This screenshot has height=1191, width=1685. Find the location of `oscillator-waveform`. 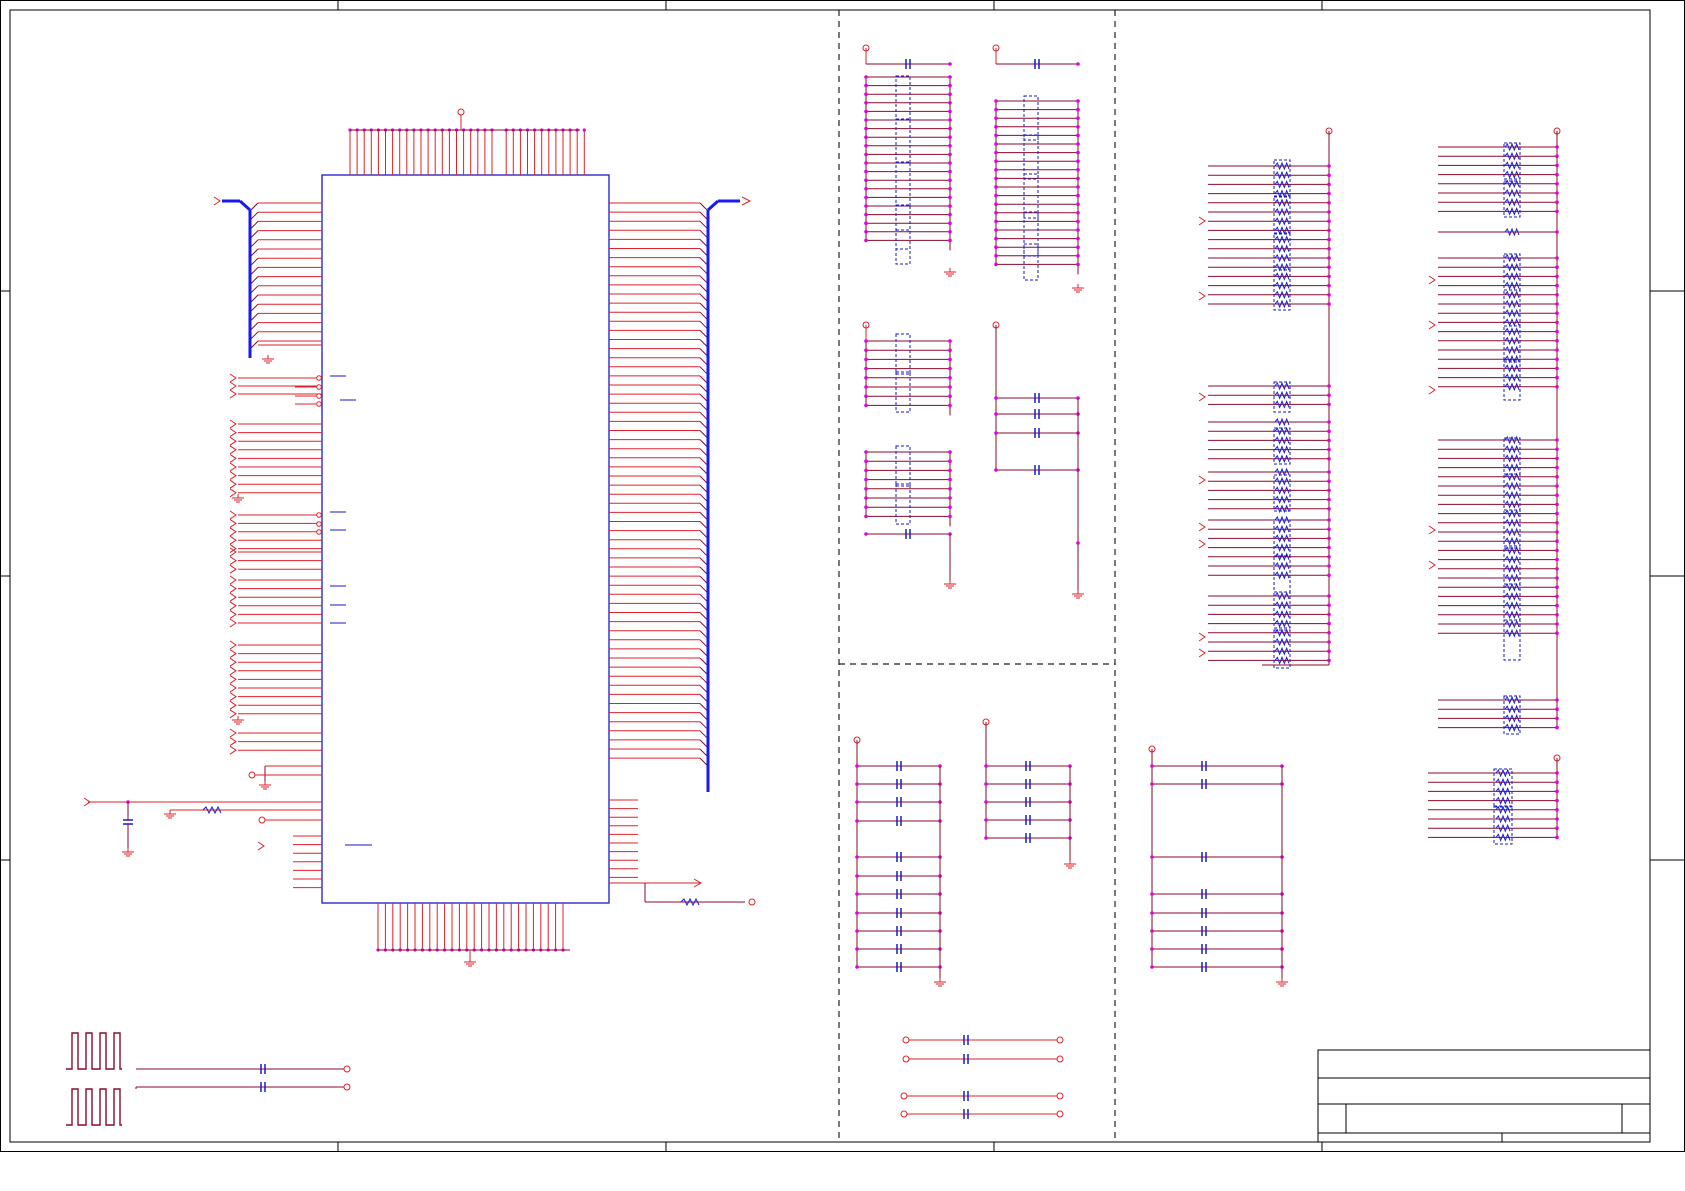

oscillator-waveform is located at coordinates (94, 1051).